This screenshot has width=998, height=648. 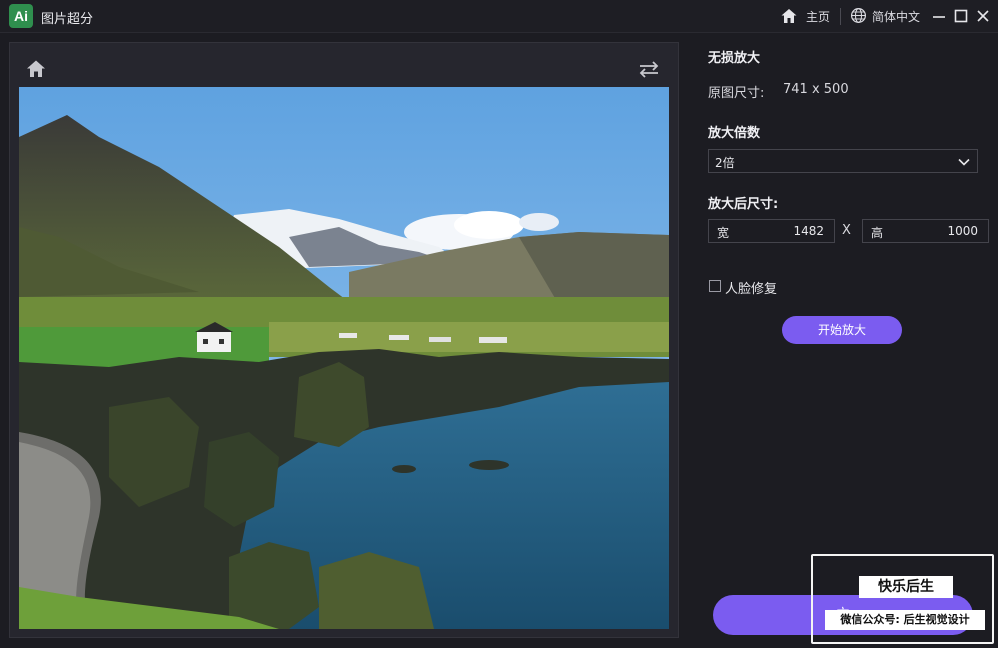 I want to click on app-logo: Ai, so click(x=21, y=16).